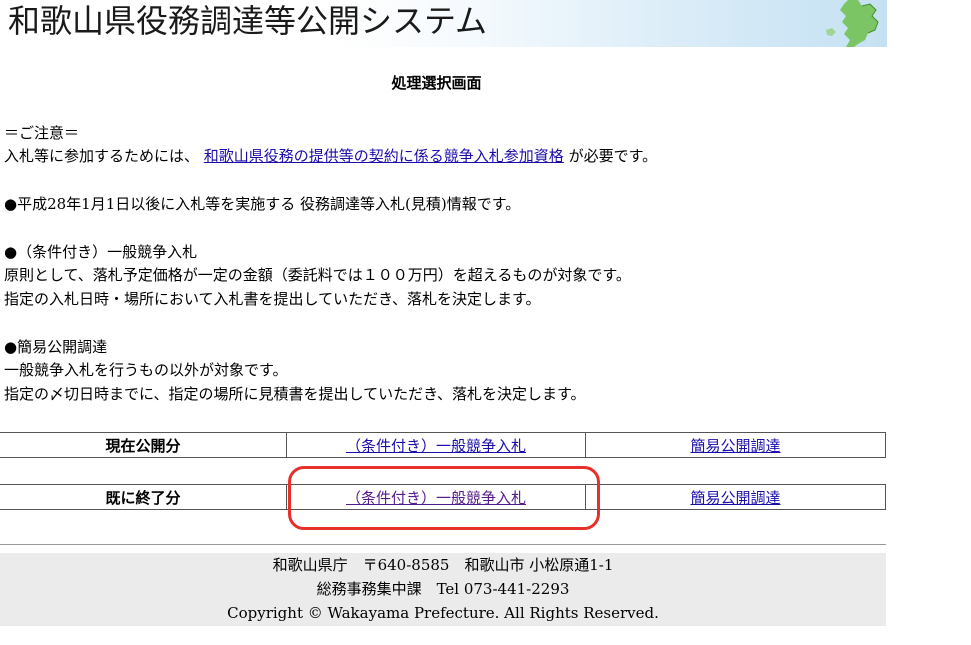  Describe the element at coordinates (146, 370) in the screenshot. I see `simple-procurement-desc-1: 一般競争入札を行うもの以外が対象です。` at that location.